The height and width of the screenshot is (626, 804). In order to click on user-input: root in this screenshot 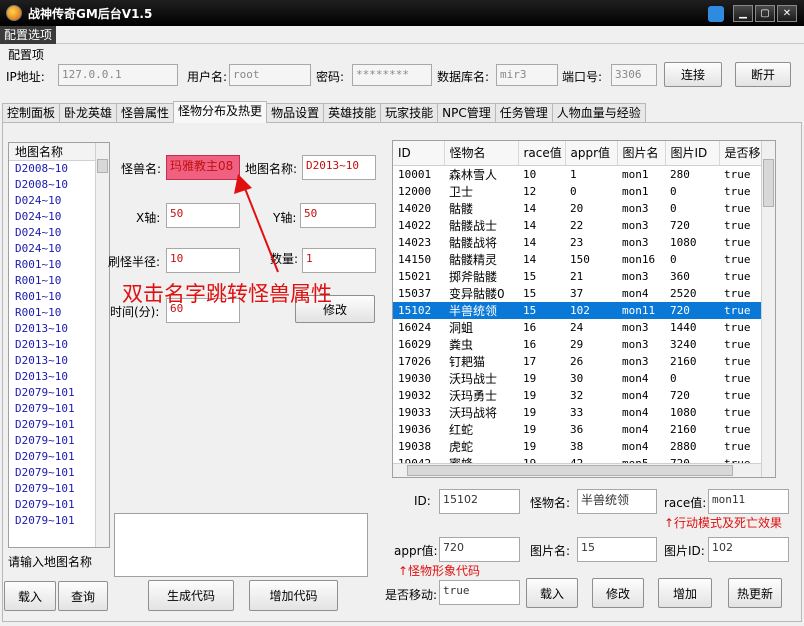, I will do `click(270, 75)`.